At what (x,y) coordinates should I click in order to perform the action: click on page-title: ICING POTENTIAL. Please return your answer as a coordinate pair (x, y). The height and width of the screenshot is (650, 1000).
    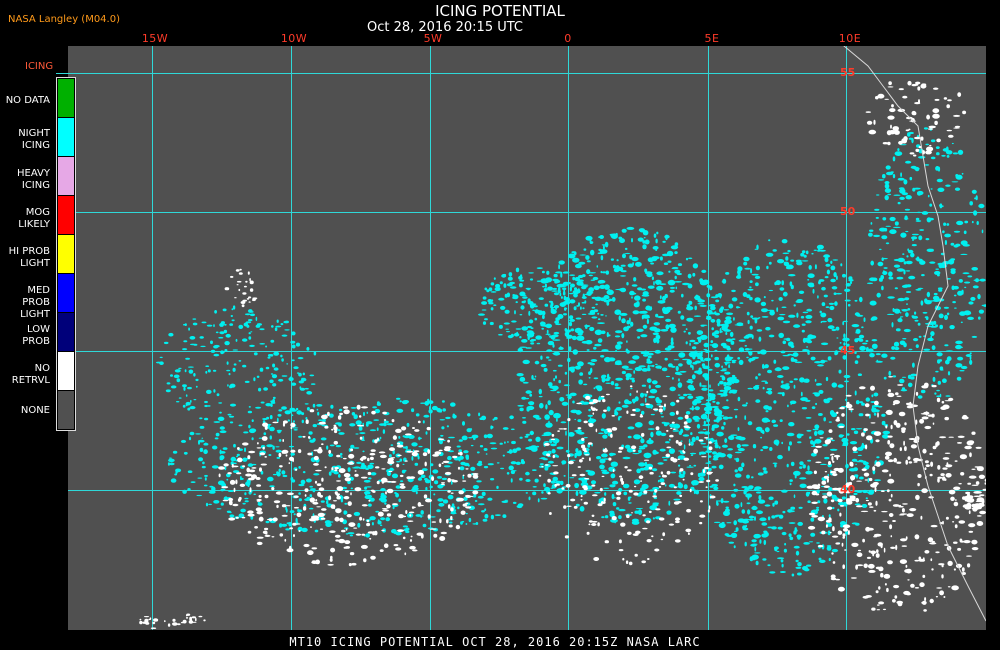
    Looking at the image, I should click on (500, 11).